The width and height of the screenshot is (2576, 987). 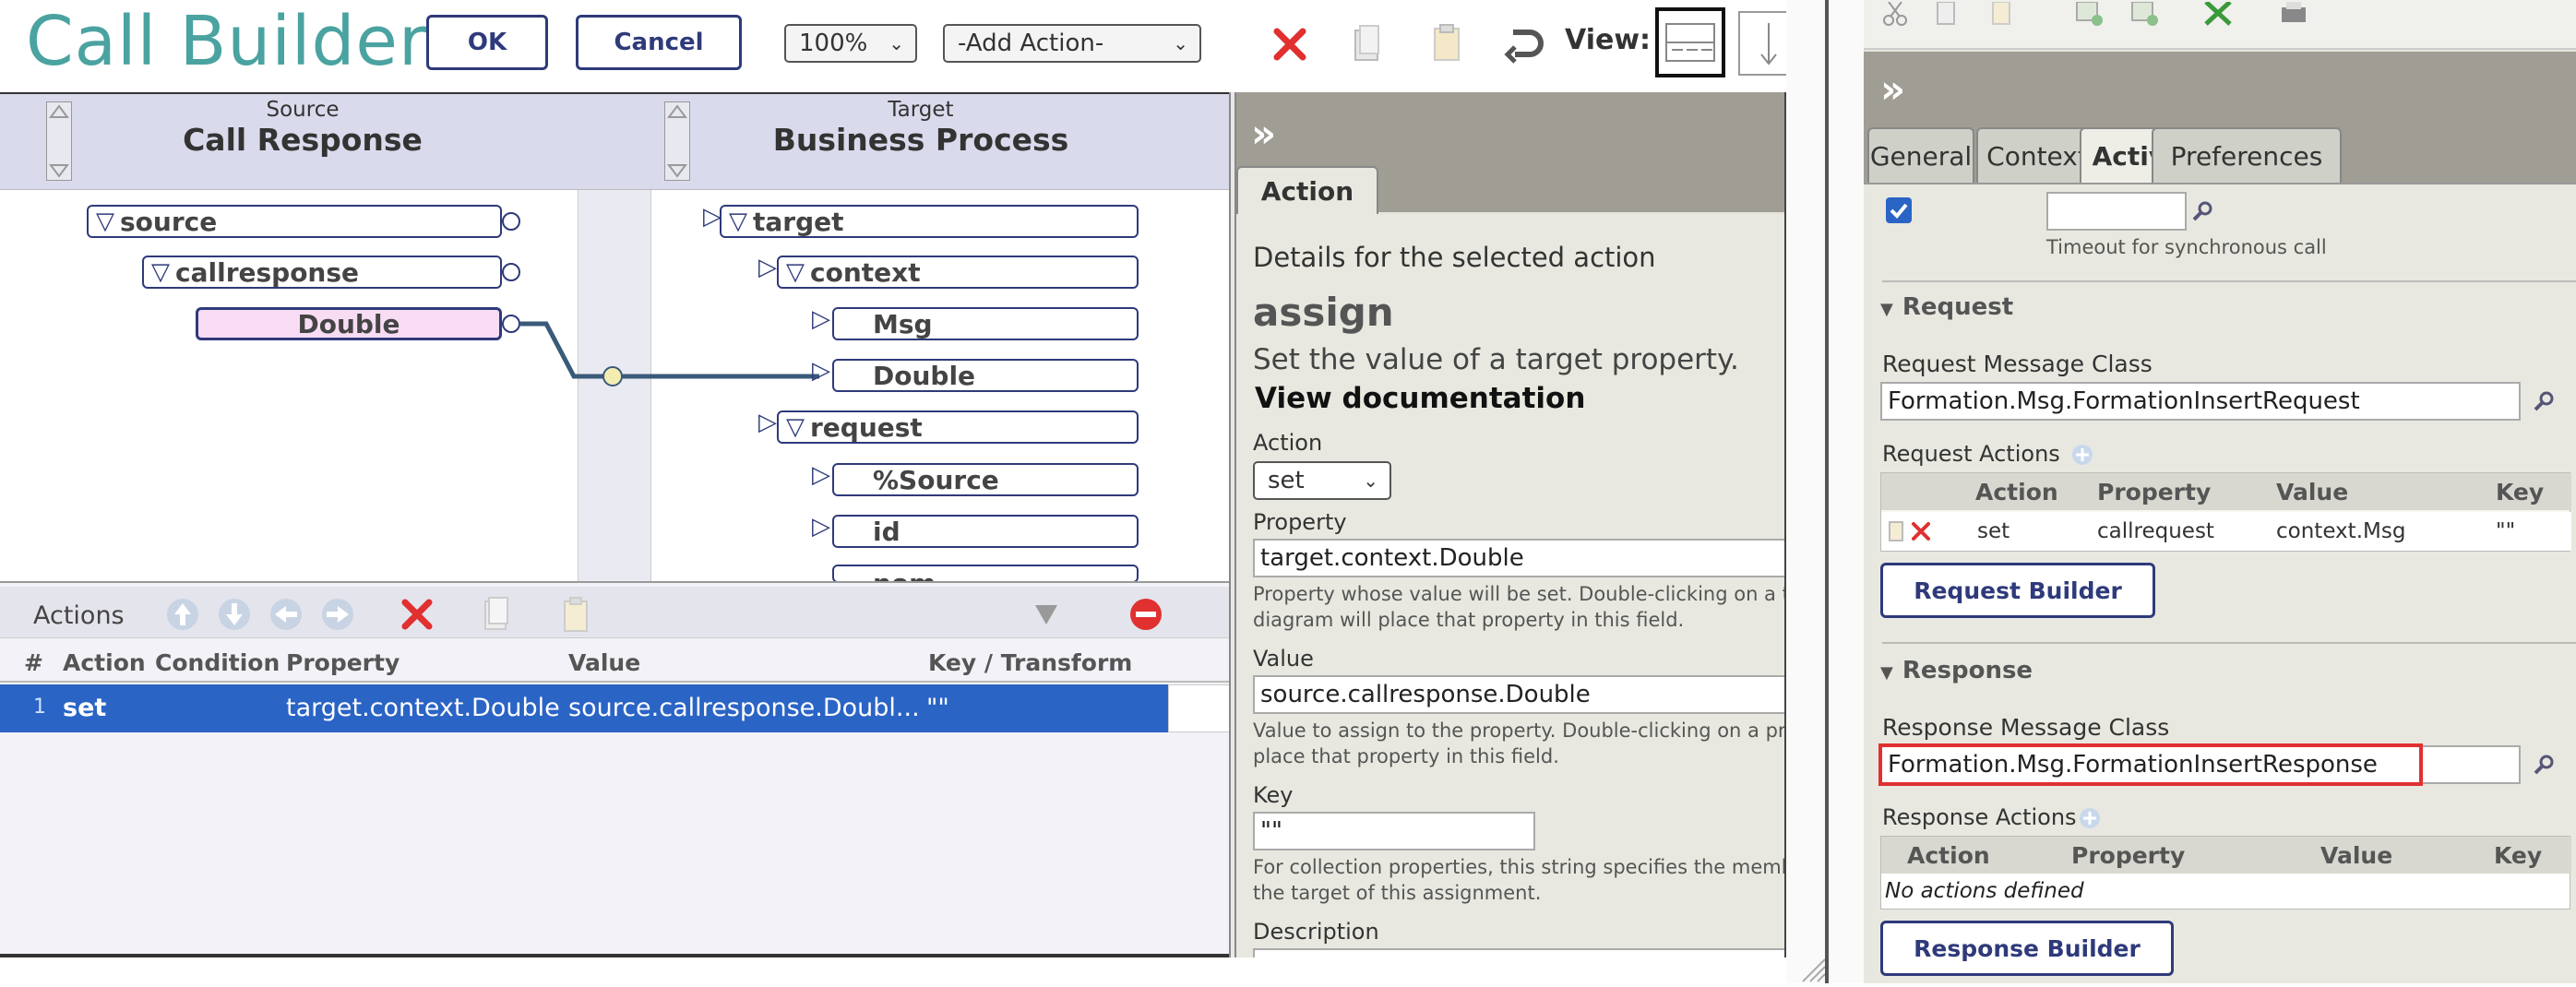 What do you see at coordinates (1946, 307) in the screenshot?
I see `request-section-title: ▼ Request` at bounding box center [1946, 307].